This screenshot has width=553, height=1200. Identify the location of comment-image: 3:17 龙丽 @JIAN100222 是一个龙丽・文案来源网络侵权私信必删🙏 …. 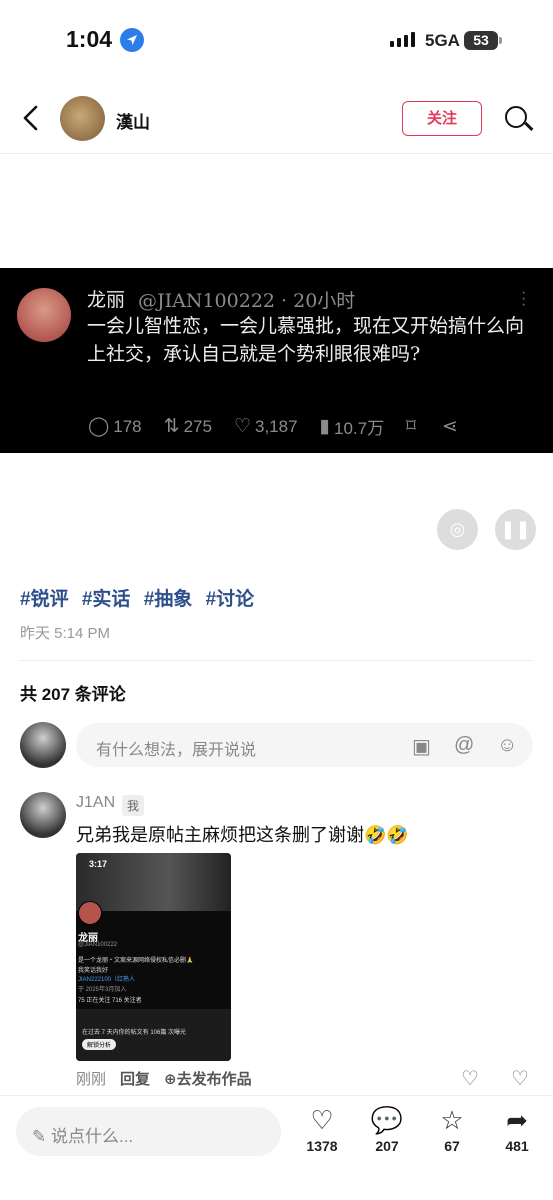
(153, 957).